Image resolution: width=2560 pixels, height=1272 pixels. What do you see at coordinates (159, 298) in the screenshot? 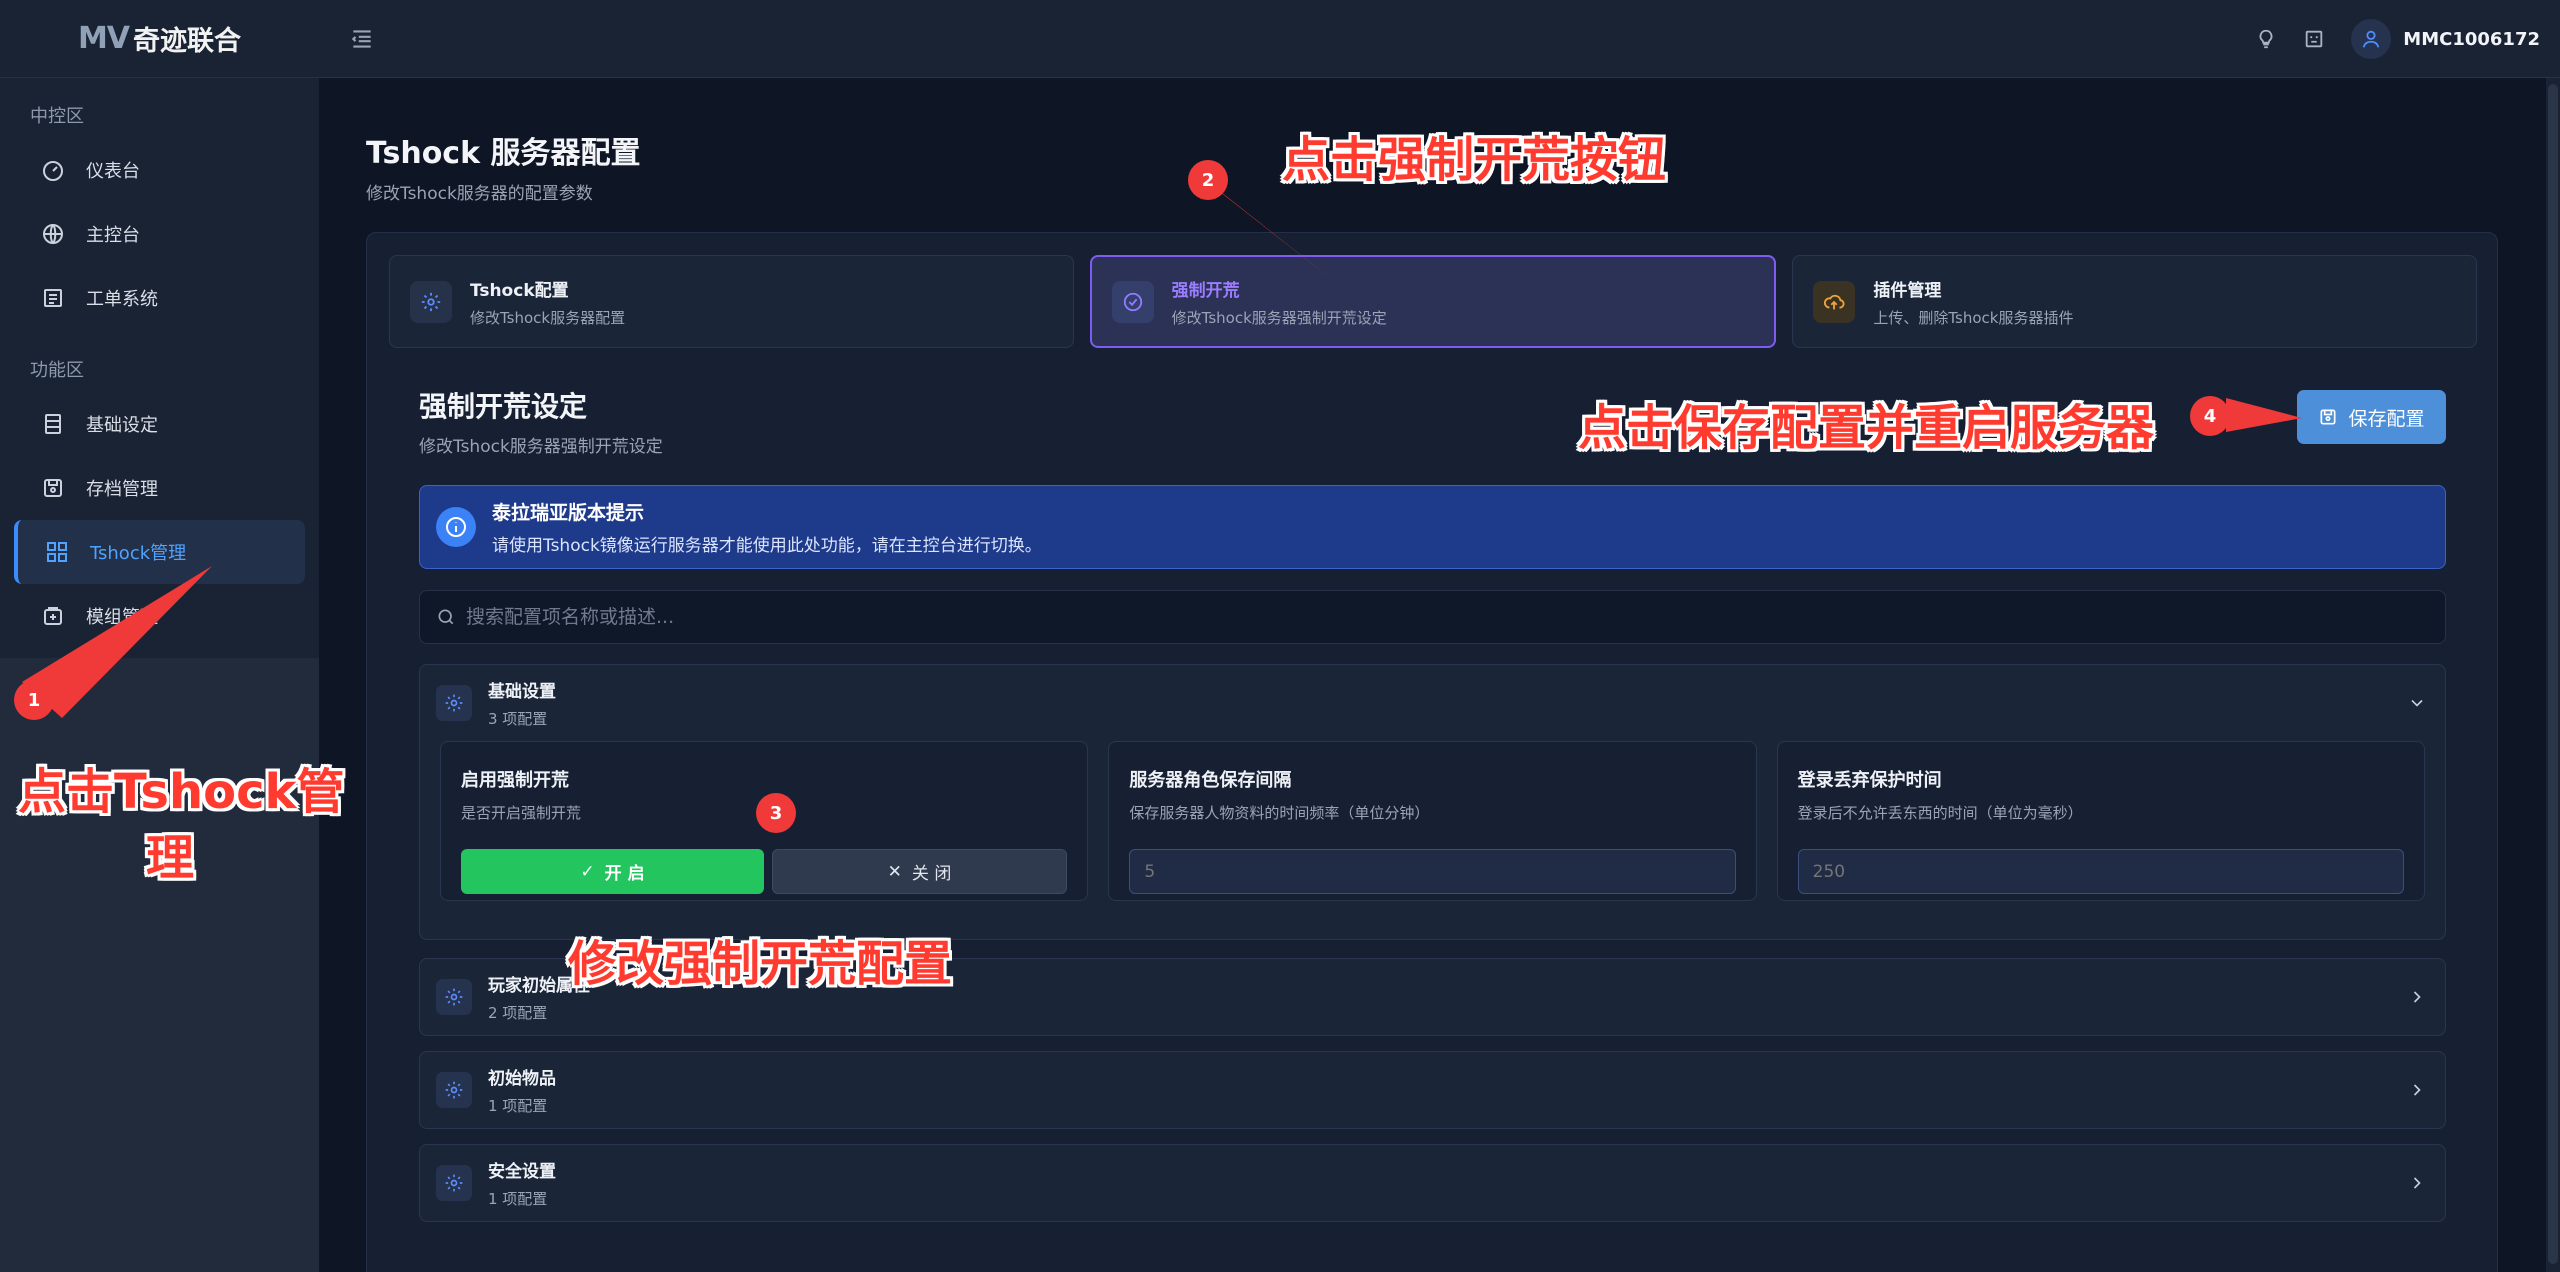
I see `sidebar-item-tickets: 工单系统` at bounding box center [159, 298].